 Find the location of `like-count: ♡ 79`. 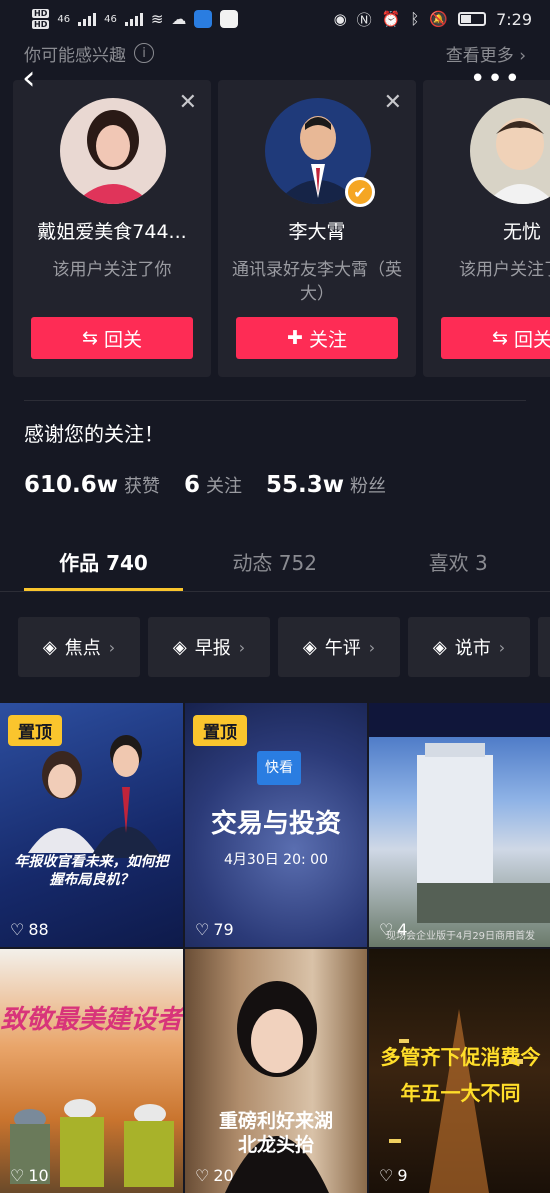

like-count: ♡ 79 is located at coordinates (214, 929).